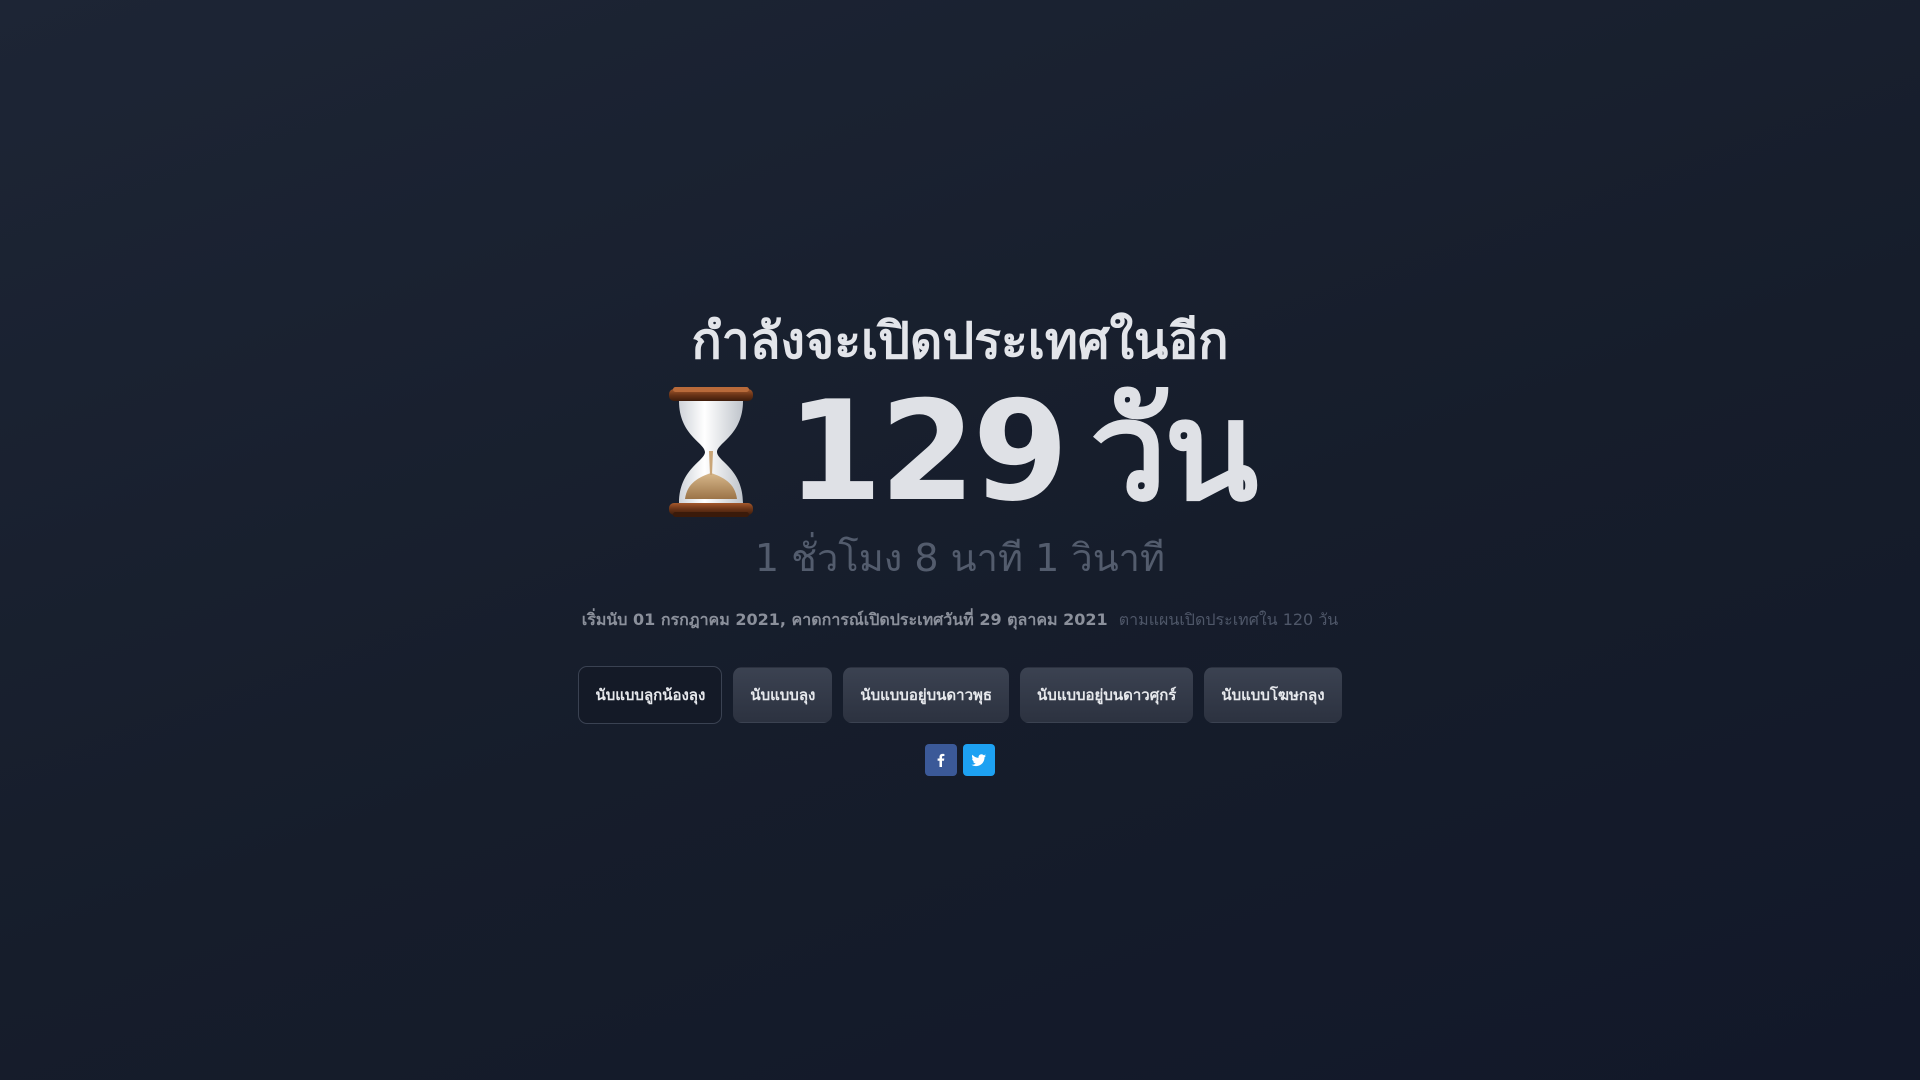  I want to click on facebook-share-button, so click(941, 760).